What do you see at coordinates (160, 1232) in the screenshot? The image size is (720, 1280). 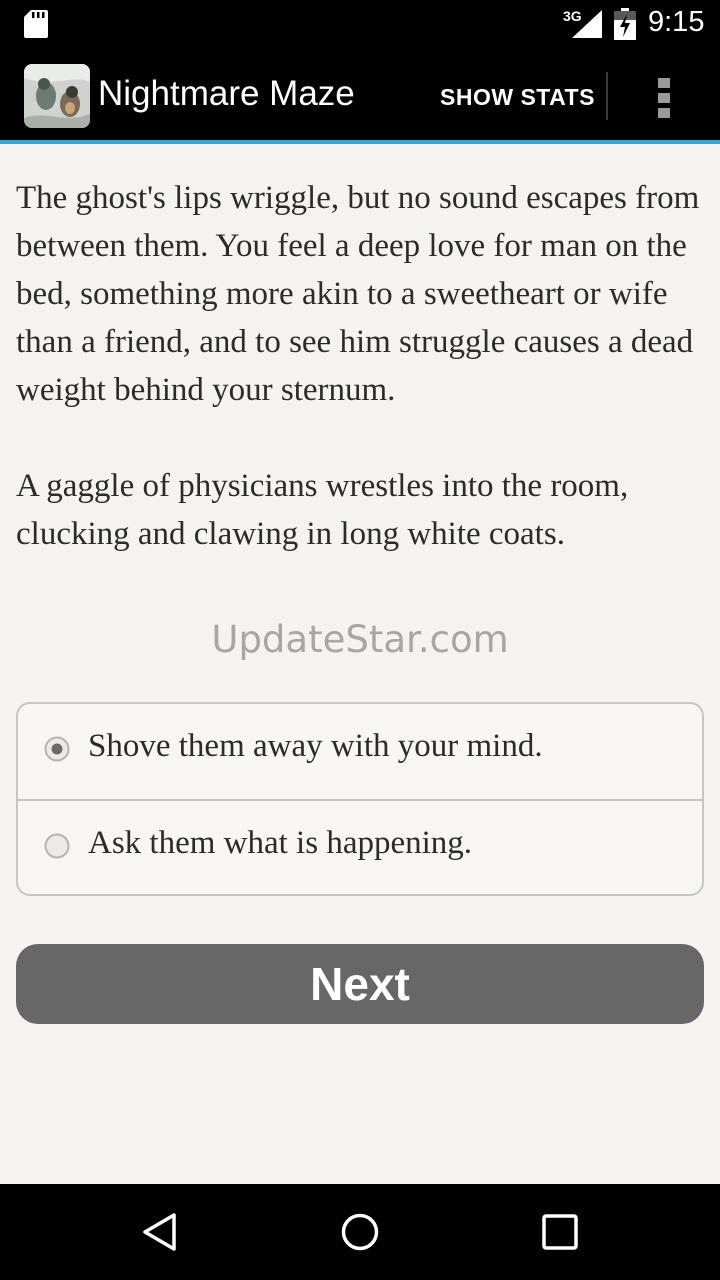 I see `back-icon` at bounding box center [160, 1232].